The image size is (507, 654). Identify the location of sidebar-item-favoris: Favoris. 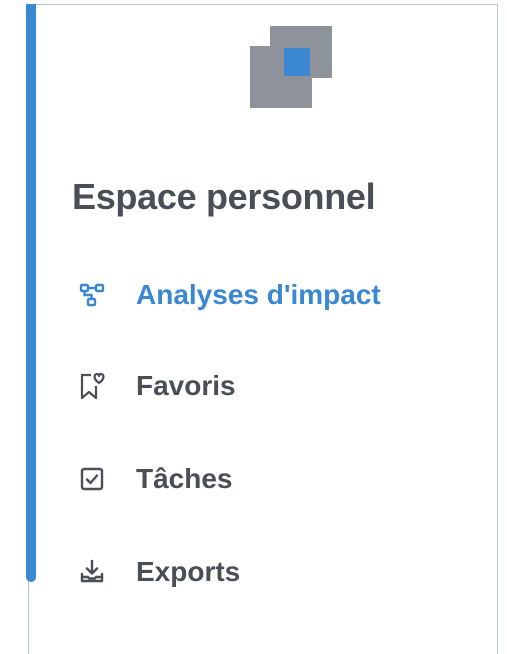
(157, 386).